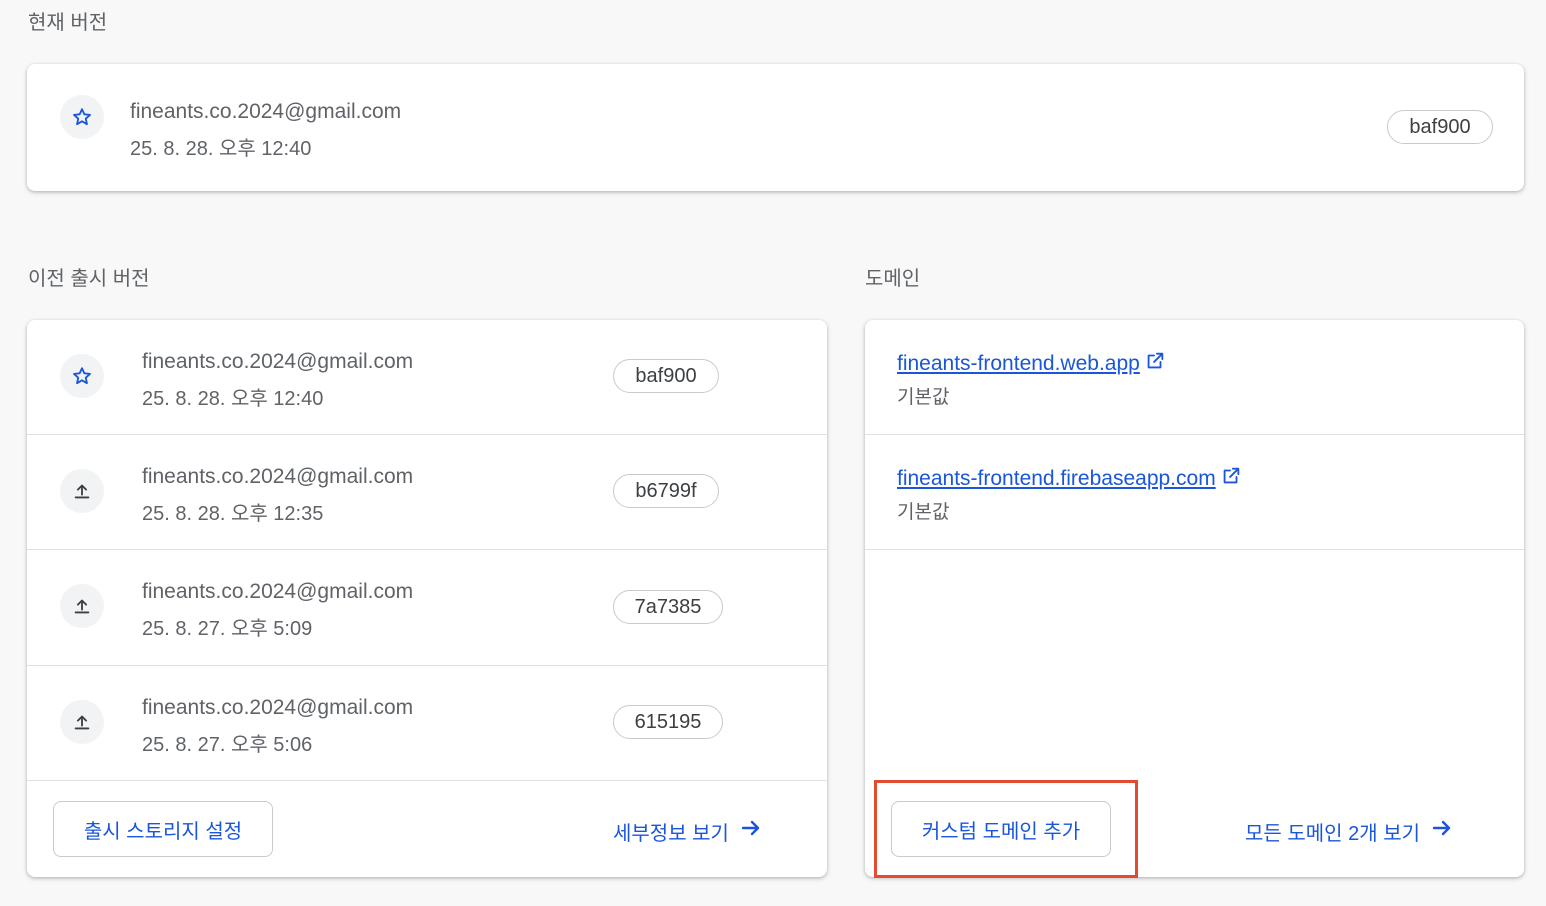 The height and width of the screenshot is (906, 1546). Describe the element at coordinates (1018, 363) in the screenshot. I see `domain-url: fineants-frontend.web.app` at that location.